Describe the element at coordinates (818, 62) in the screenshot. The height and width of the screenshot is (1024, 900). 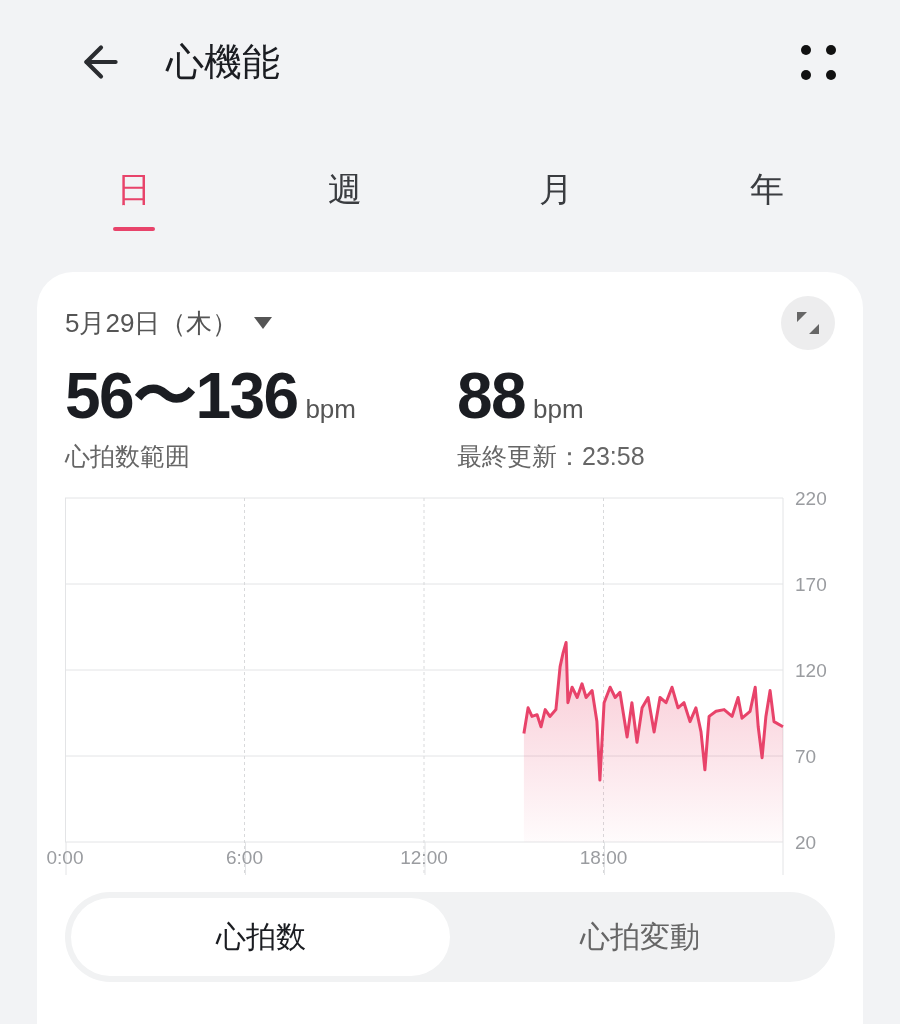
I see `more-icon` at that location.